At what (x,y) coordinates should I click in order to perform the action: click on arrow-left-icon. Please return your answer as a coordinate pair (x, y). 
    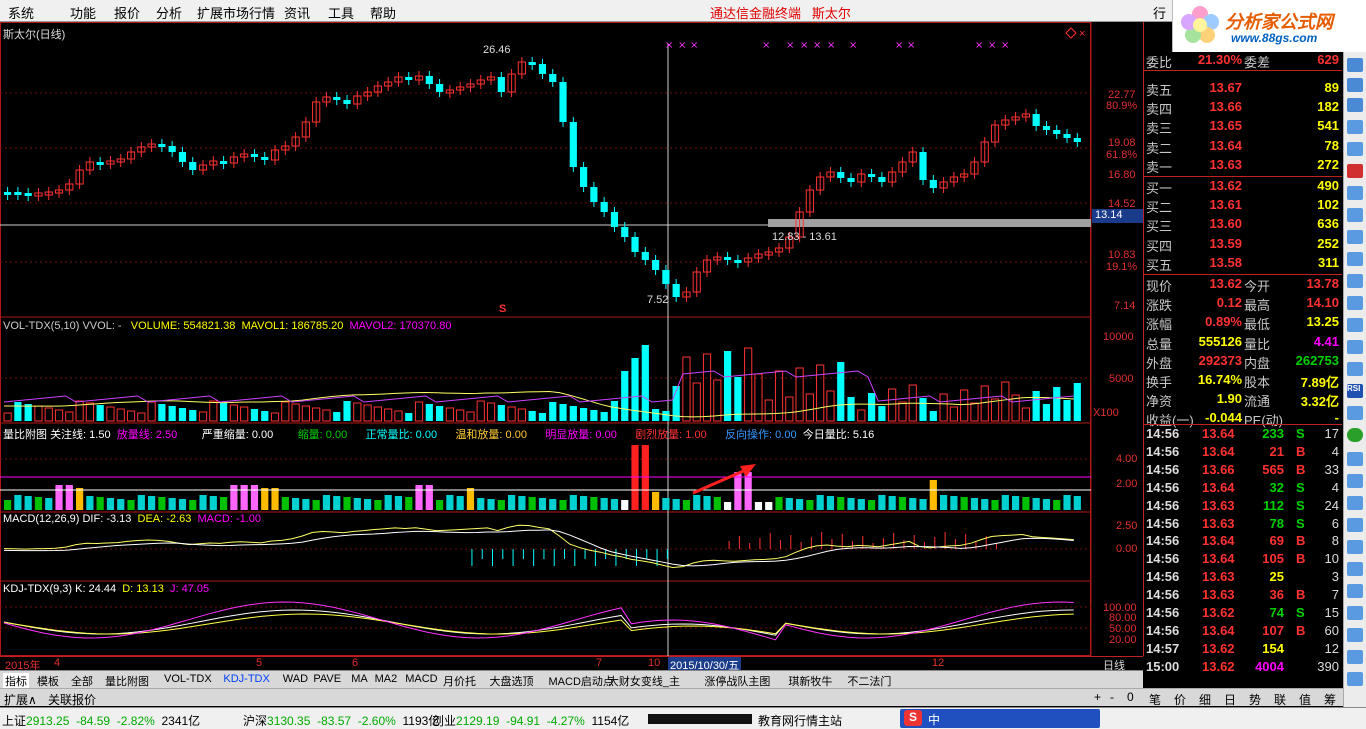
    Looking at the image, I should click on (1355, 65).